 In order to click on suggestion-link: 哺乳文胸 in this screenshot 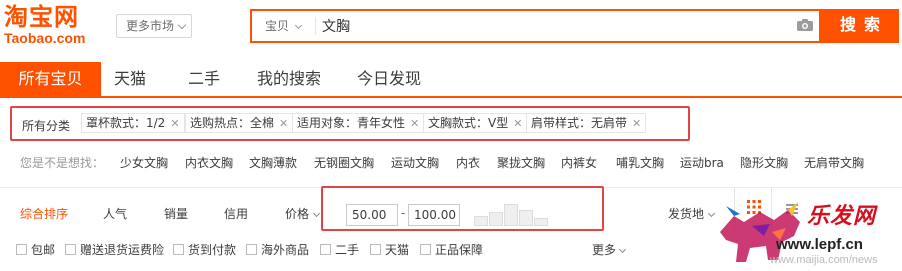, I will do `click(640, 162)`.